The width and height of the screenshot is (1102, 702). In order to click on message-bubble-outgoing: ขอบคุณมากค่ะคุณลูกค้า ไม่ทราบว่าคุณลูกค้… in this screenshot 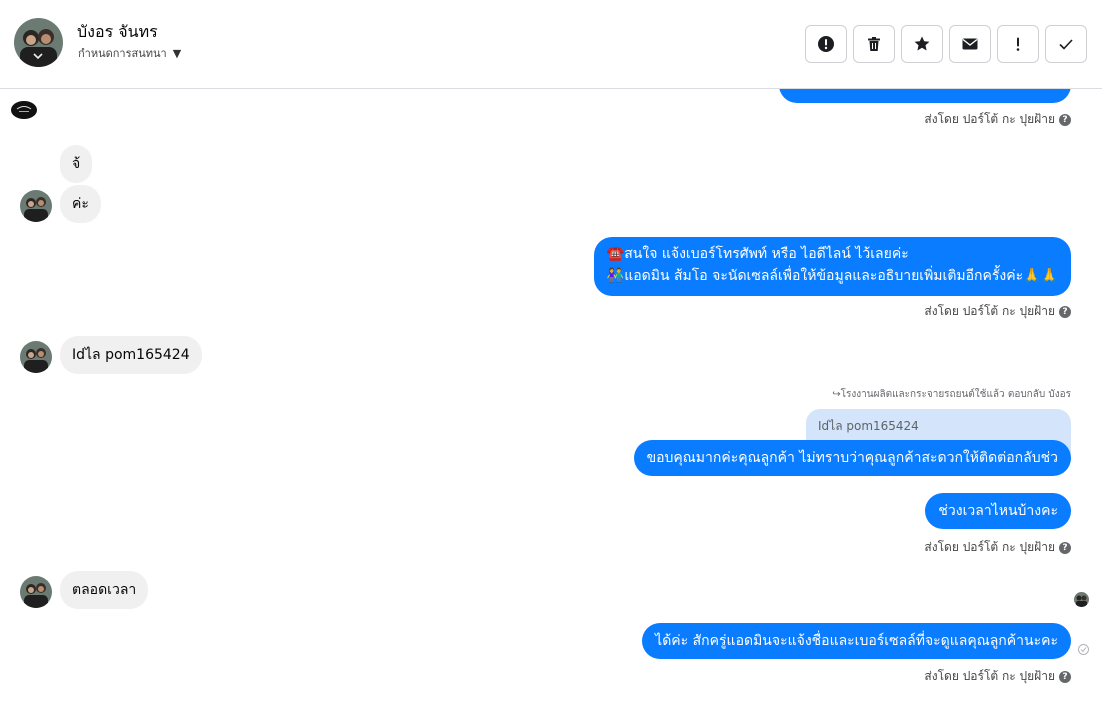, I will do `click(852, 458)`.